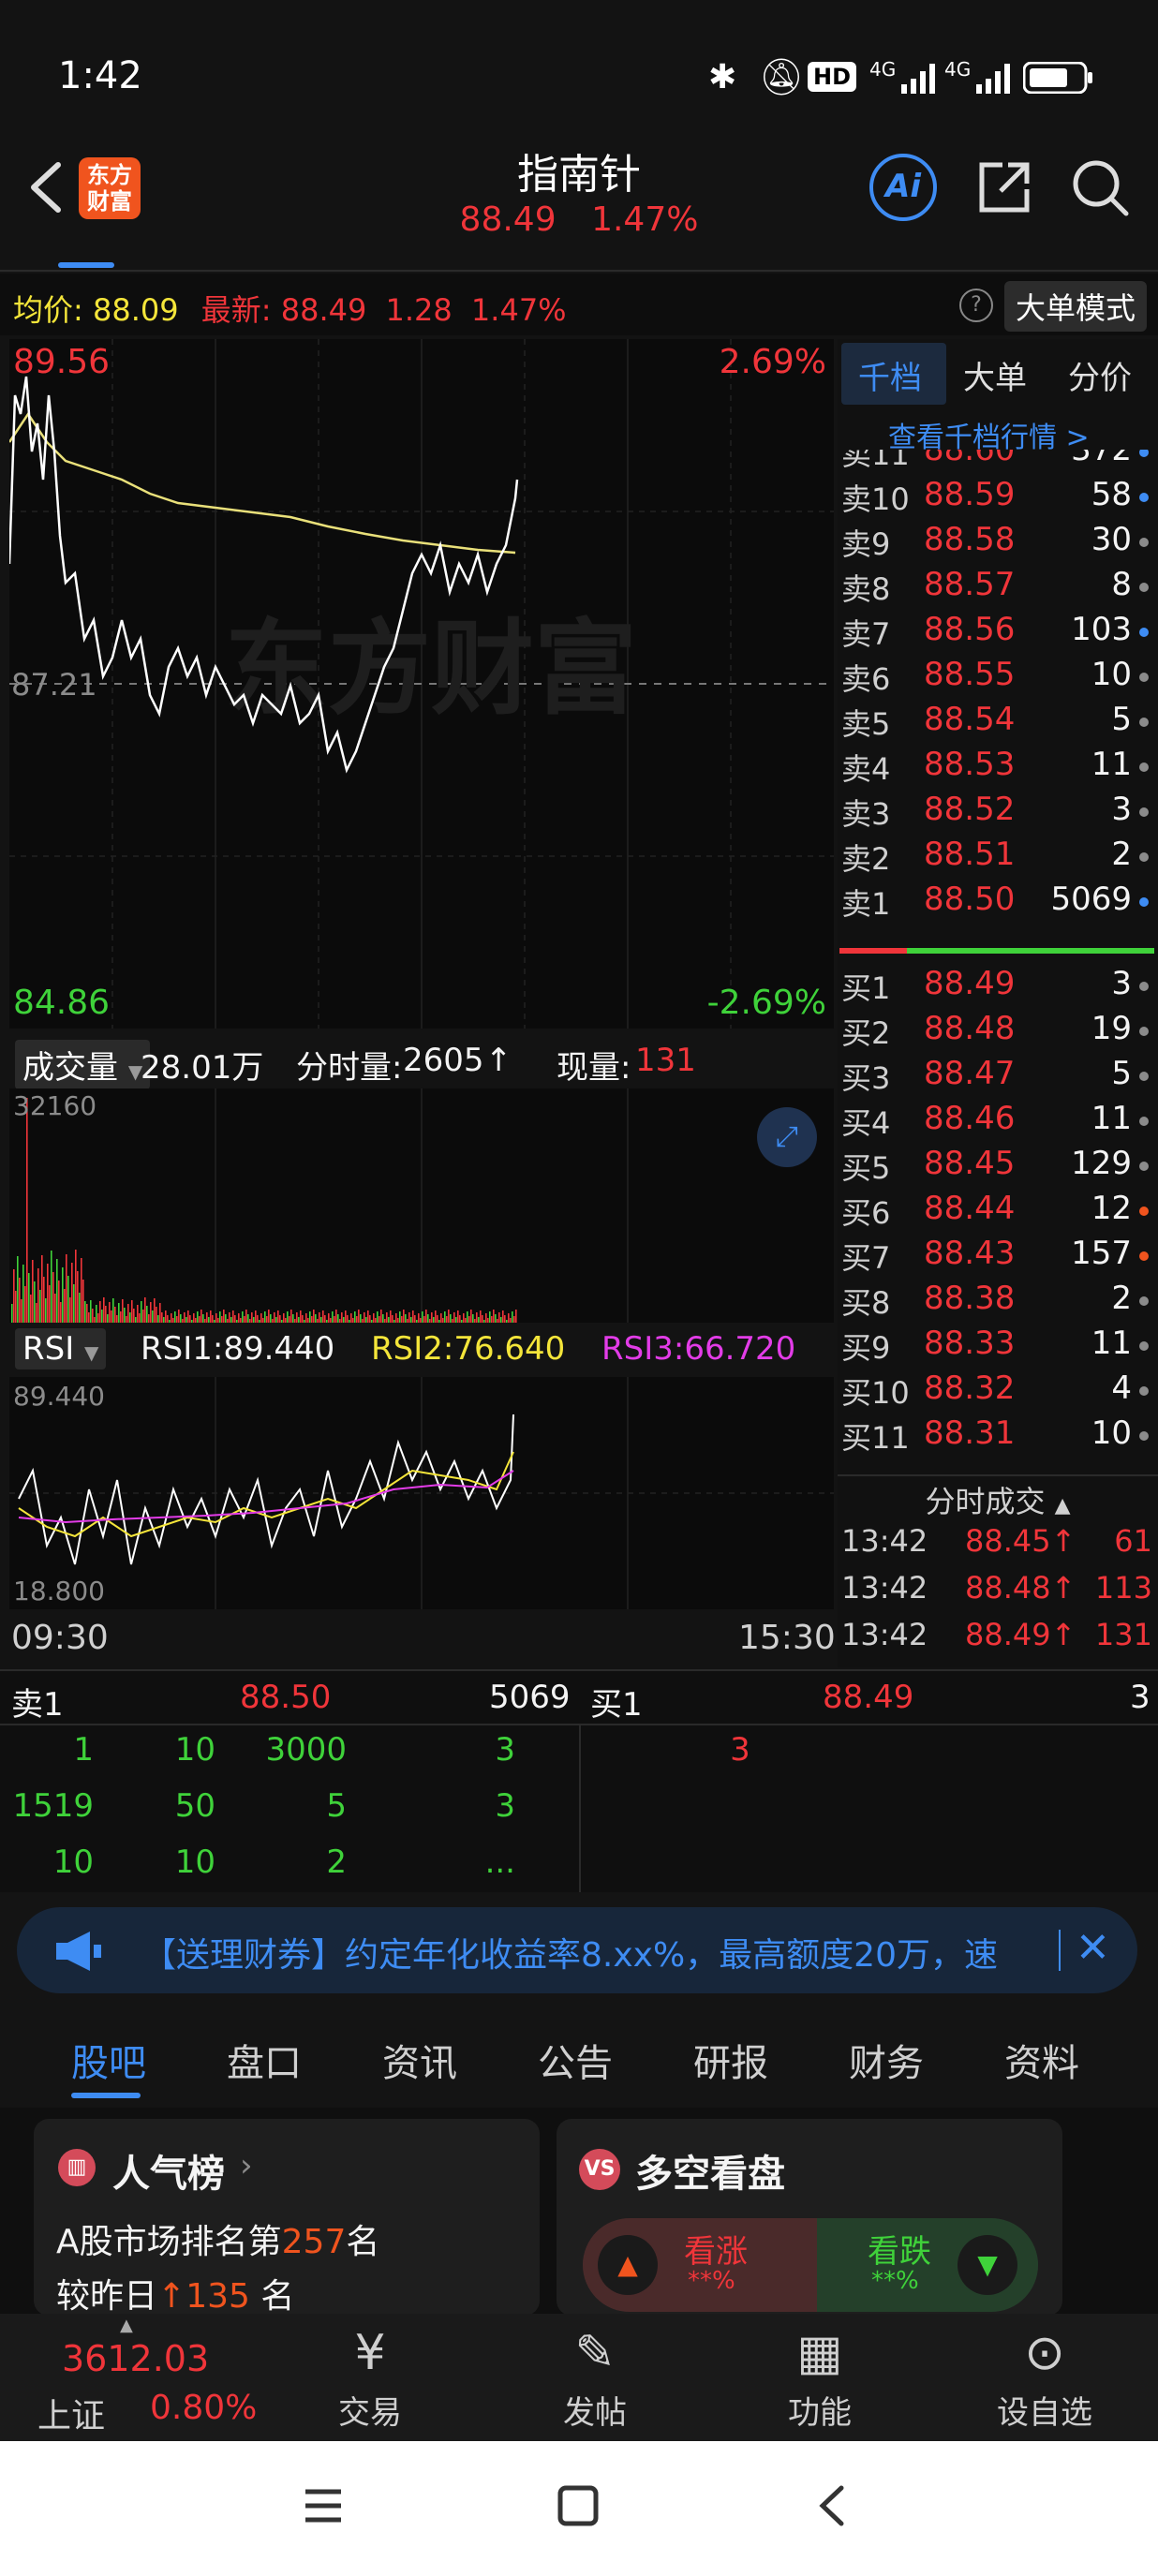 The width and height of the screenshot is (1158, 2576). What do you see at coordinates (578, 2505) in the screenshot?
I see `home-icon` at bounding box center [578, 2505].